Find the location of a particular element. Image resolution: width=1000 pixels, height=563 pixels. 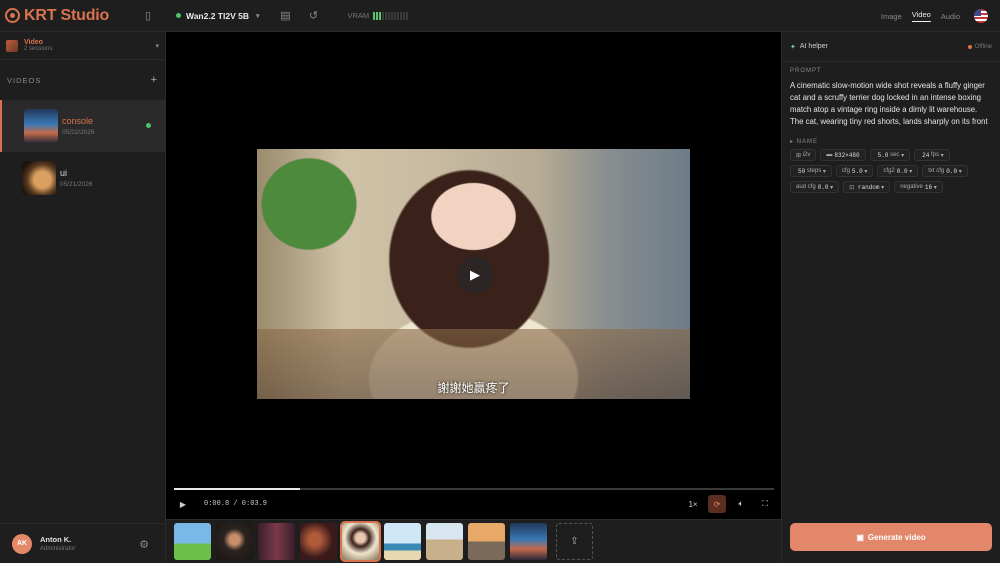

play-icon: ▶ is located at coordinates (183, 504).